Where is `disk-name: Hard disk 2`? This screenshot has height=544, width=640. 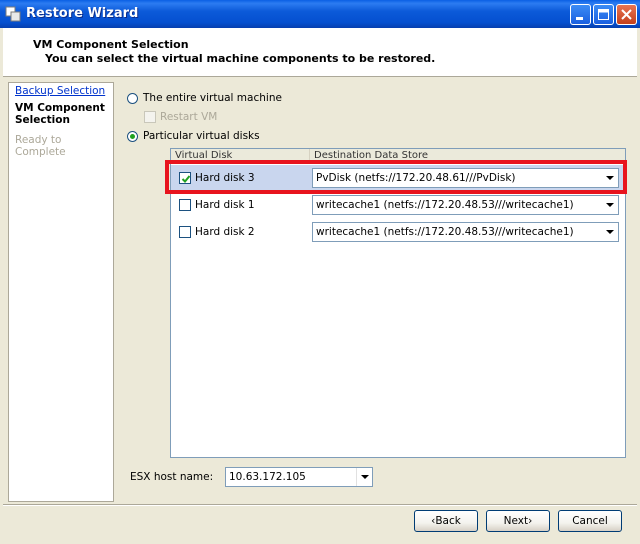 disk-name: Hard disk 2 is located at coordinates (225, 232).